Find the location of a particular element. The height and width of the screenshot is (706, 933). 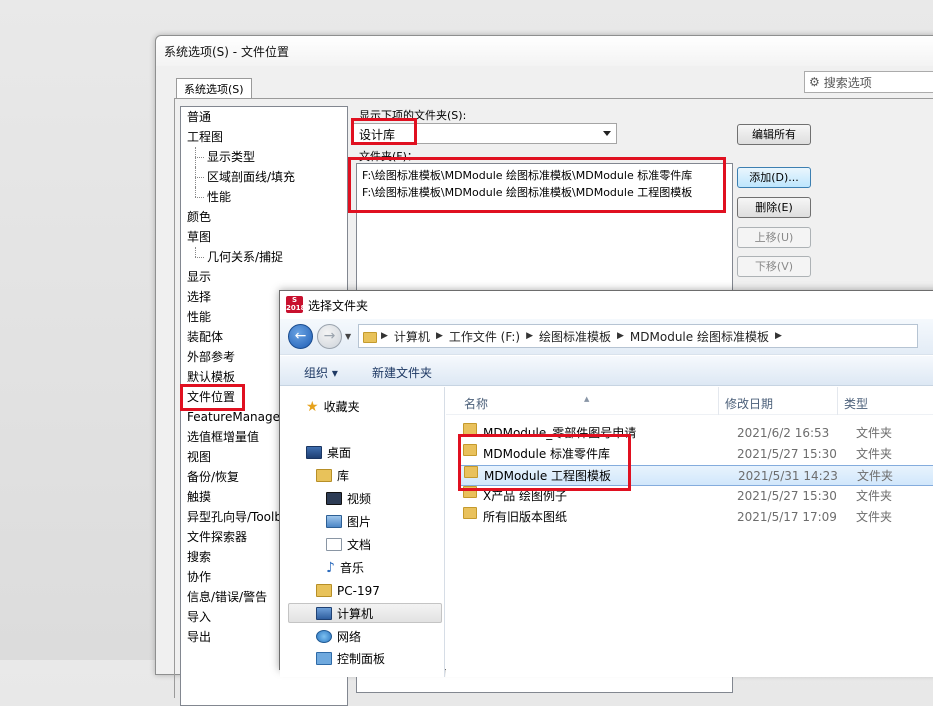

nav-documents: 文档 is located at coordinates (348, 545).